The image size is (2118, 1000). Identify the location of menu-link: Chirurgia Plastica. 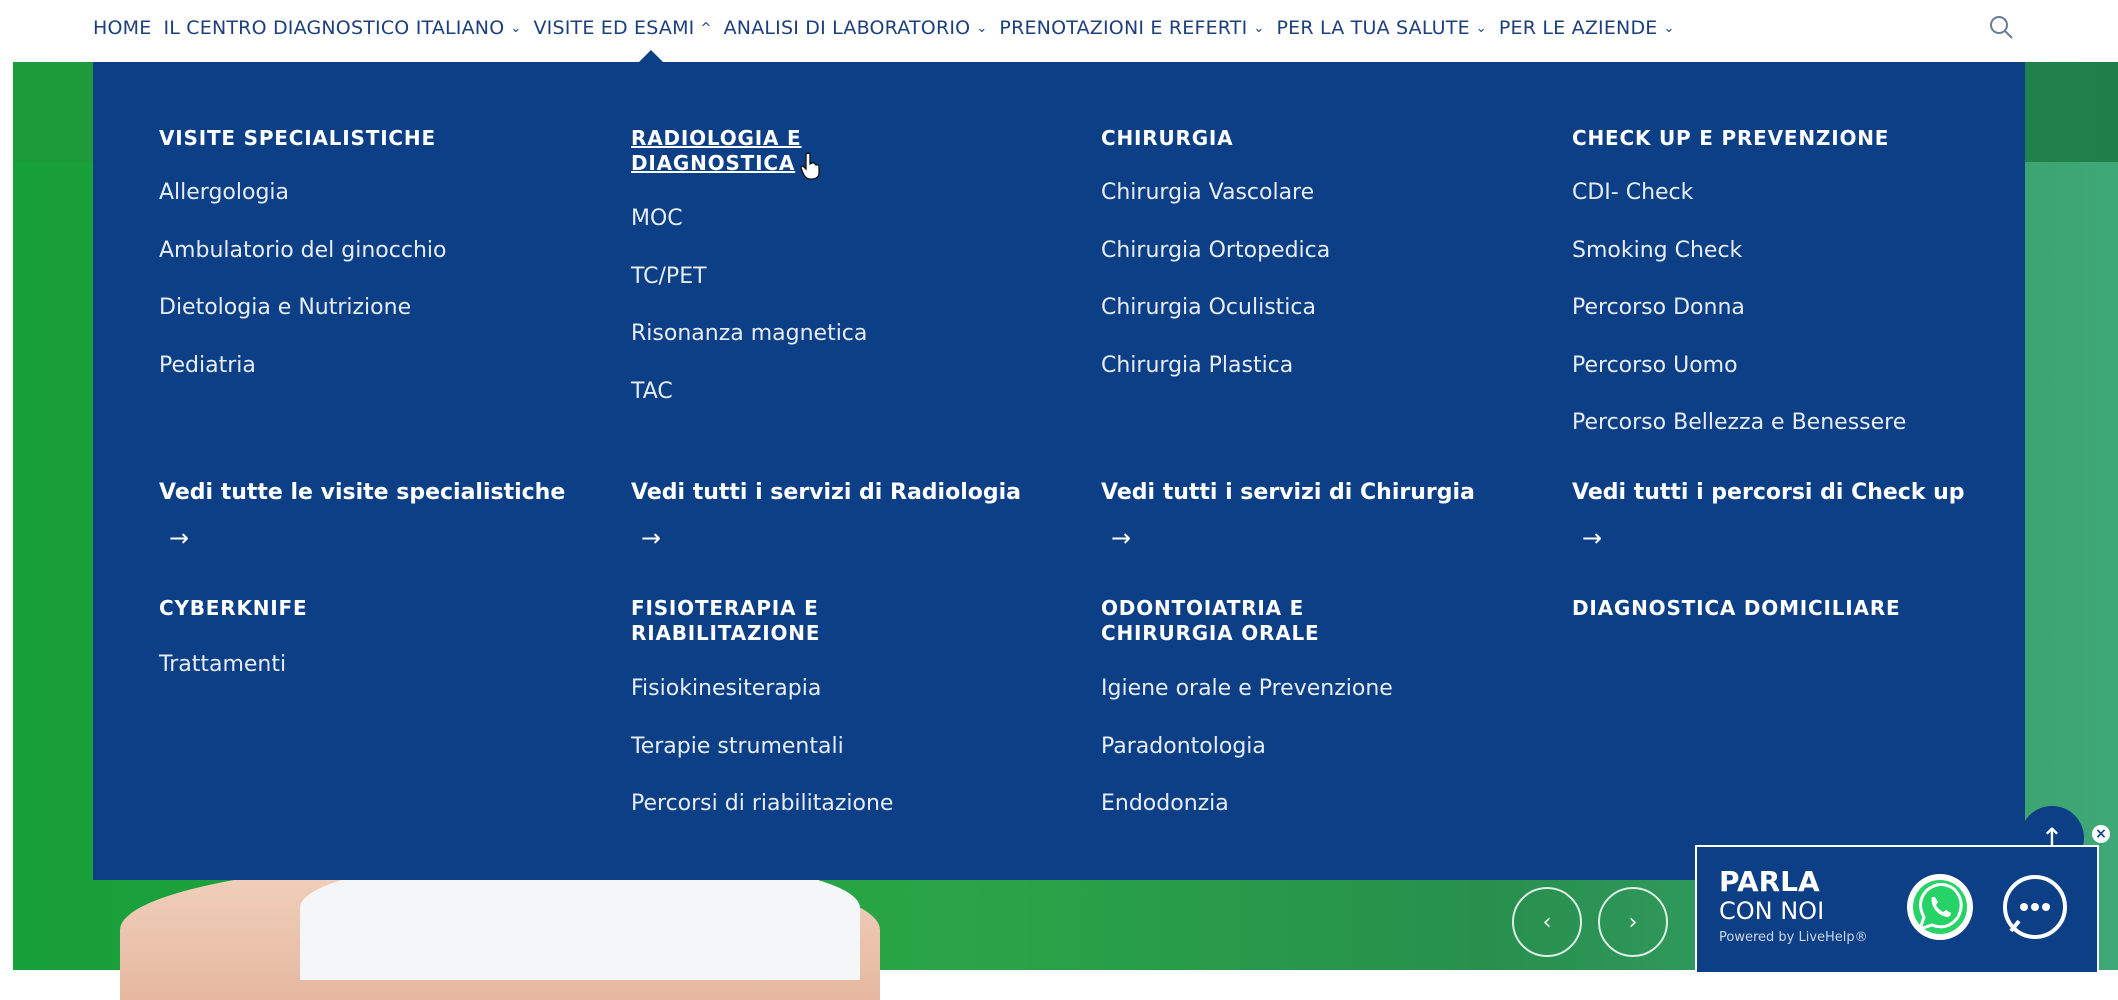
(1197, 365).